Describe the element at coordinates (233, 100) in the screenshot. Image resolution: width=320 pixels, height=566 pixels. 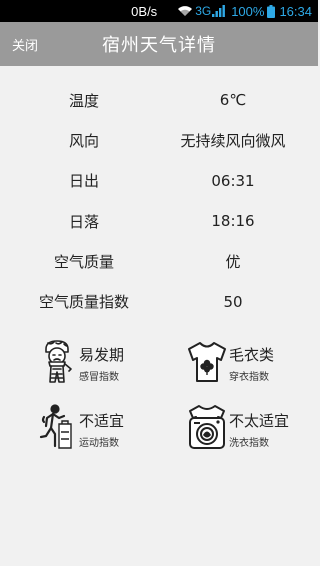
I see `detail-value: 6℃` at that location.